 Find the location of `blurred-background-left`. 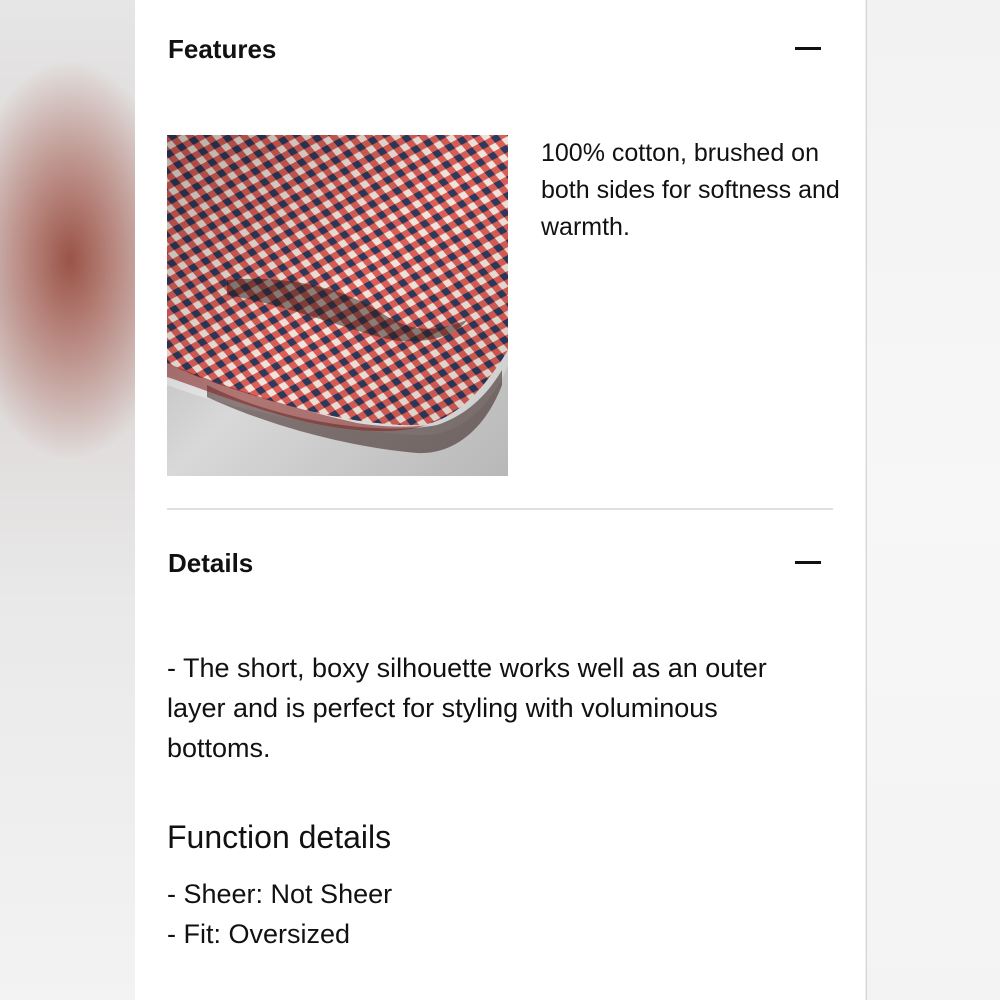

blurred-background-left is located at coordinates (67, 500).